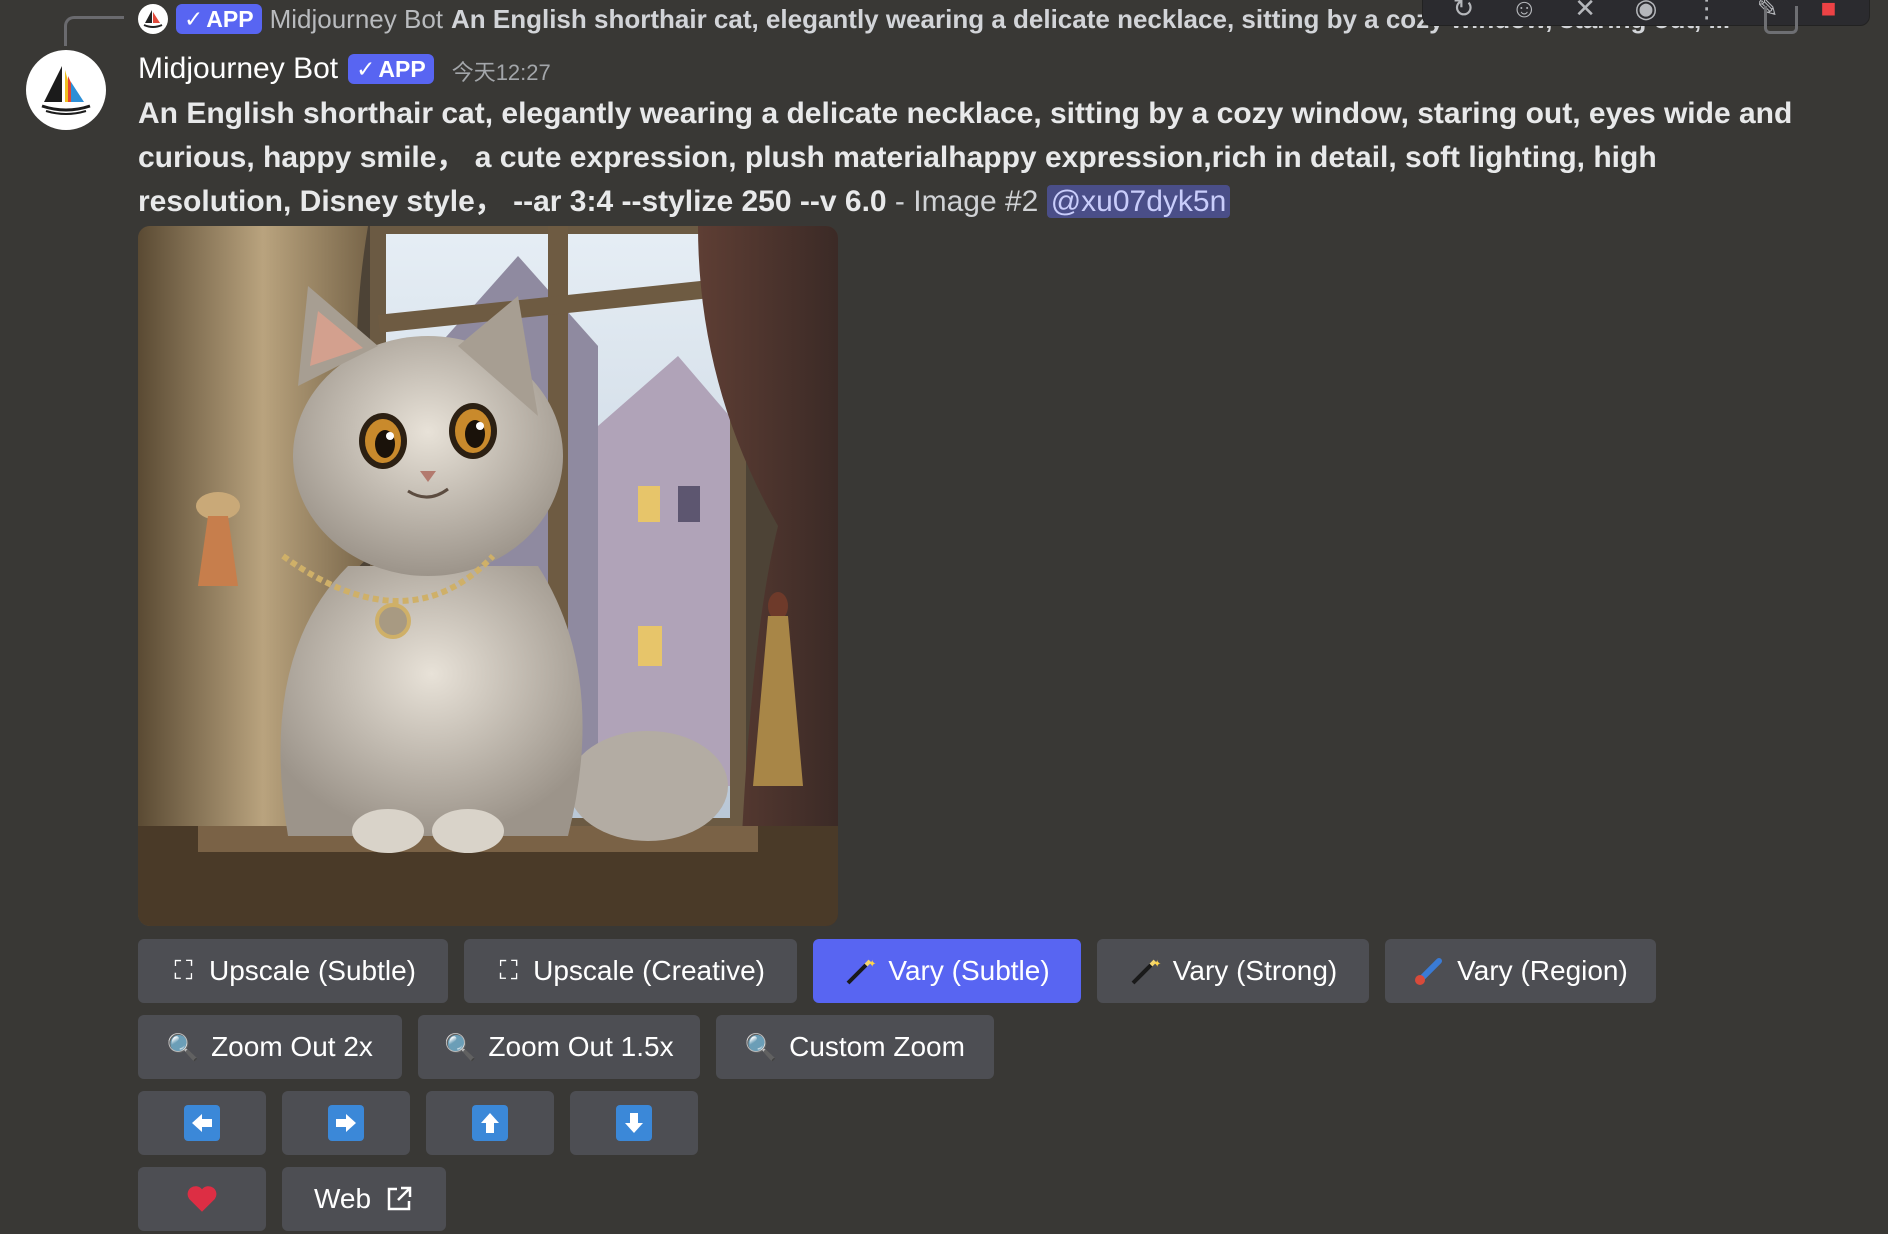 This screenshot has width=1888, height=1234. Describe the element at coordinates (947, 971) in the screenshot. I see `vary-subtle-button: ✦ Vary (Subtle)` at that location.